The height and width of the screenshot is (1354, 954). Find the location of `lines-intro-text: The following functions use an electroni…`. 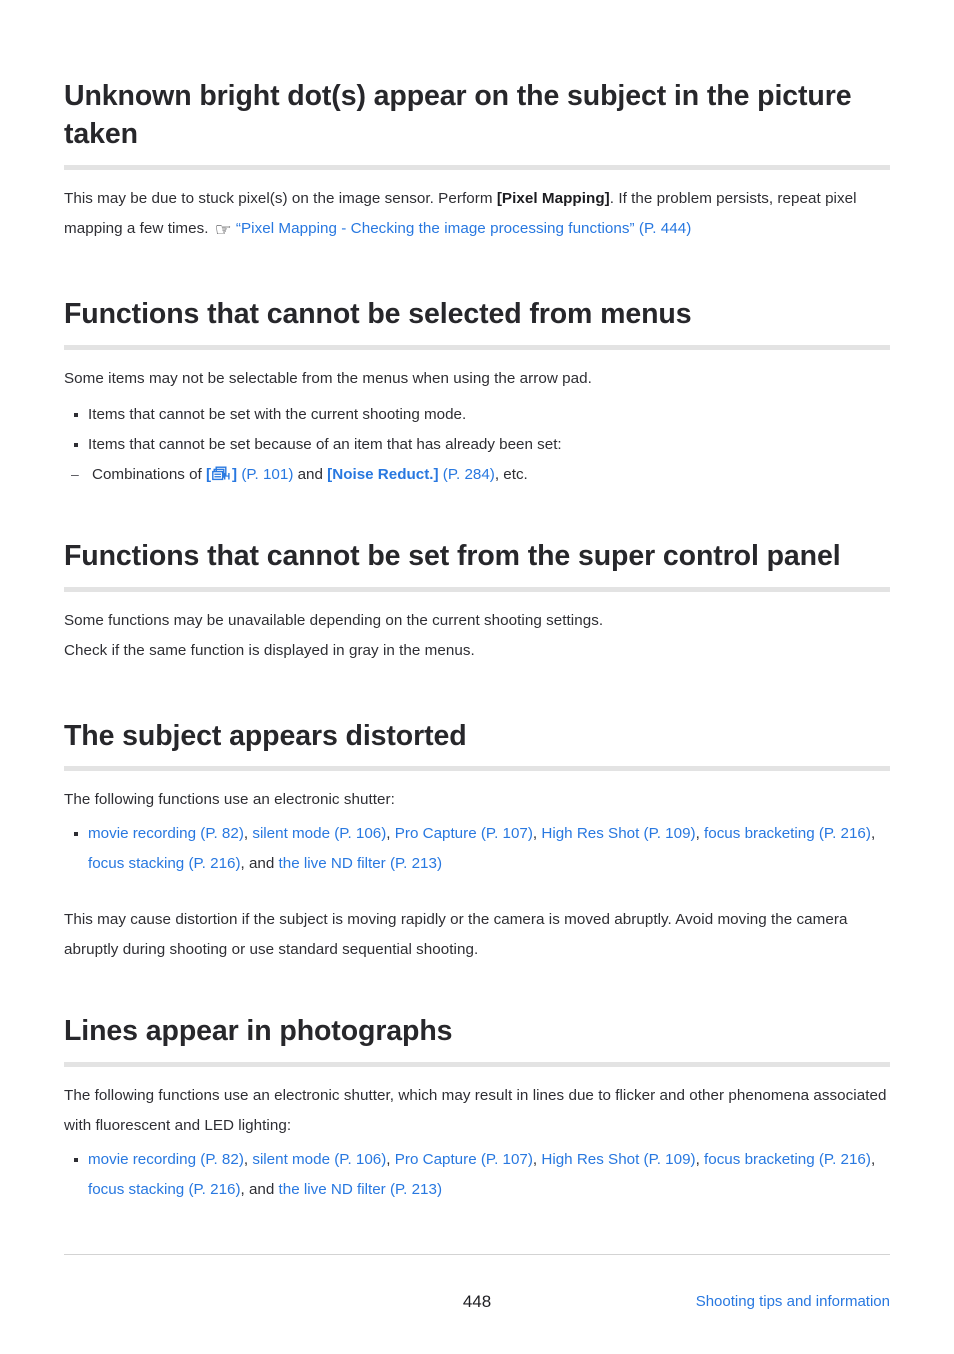

lines-intro-text: The following functions use an electroni… is located at coordinates (475, 1111).